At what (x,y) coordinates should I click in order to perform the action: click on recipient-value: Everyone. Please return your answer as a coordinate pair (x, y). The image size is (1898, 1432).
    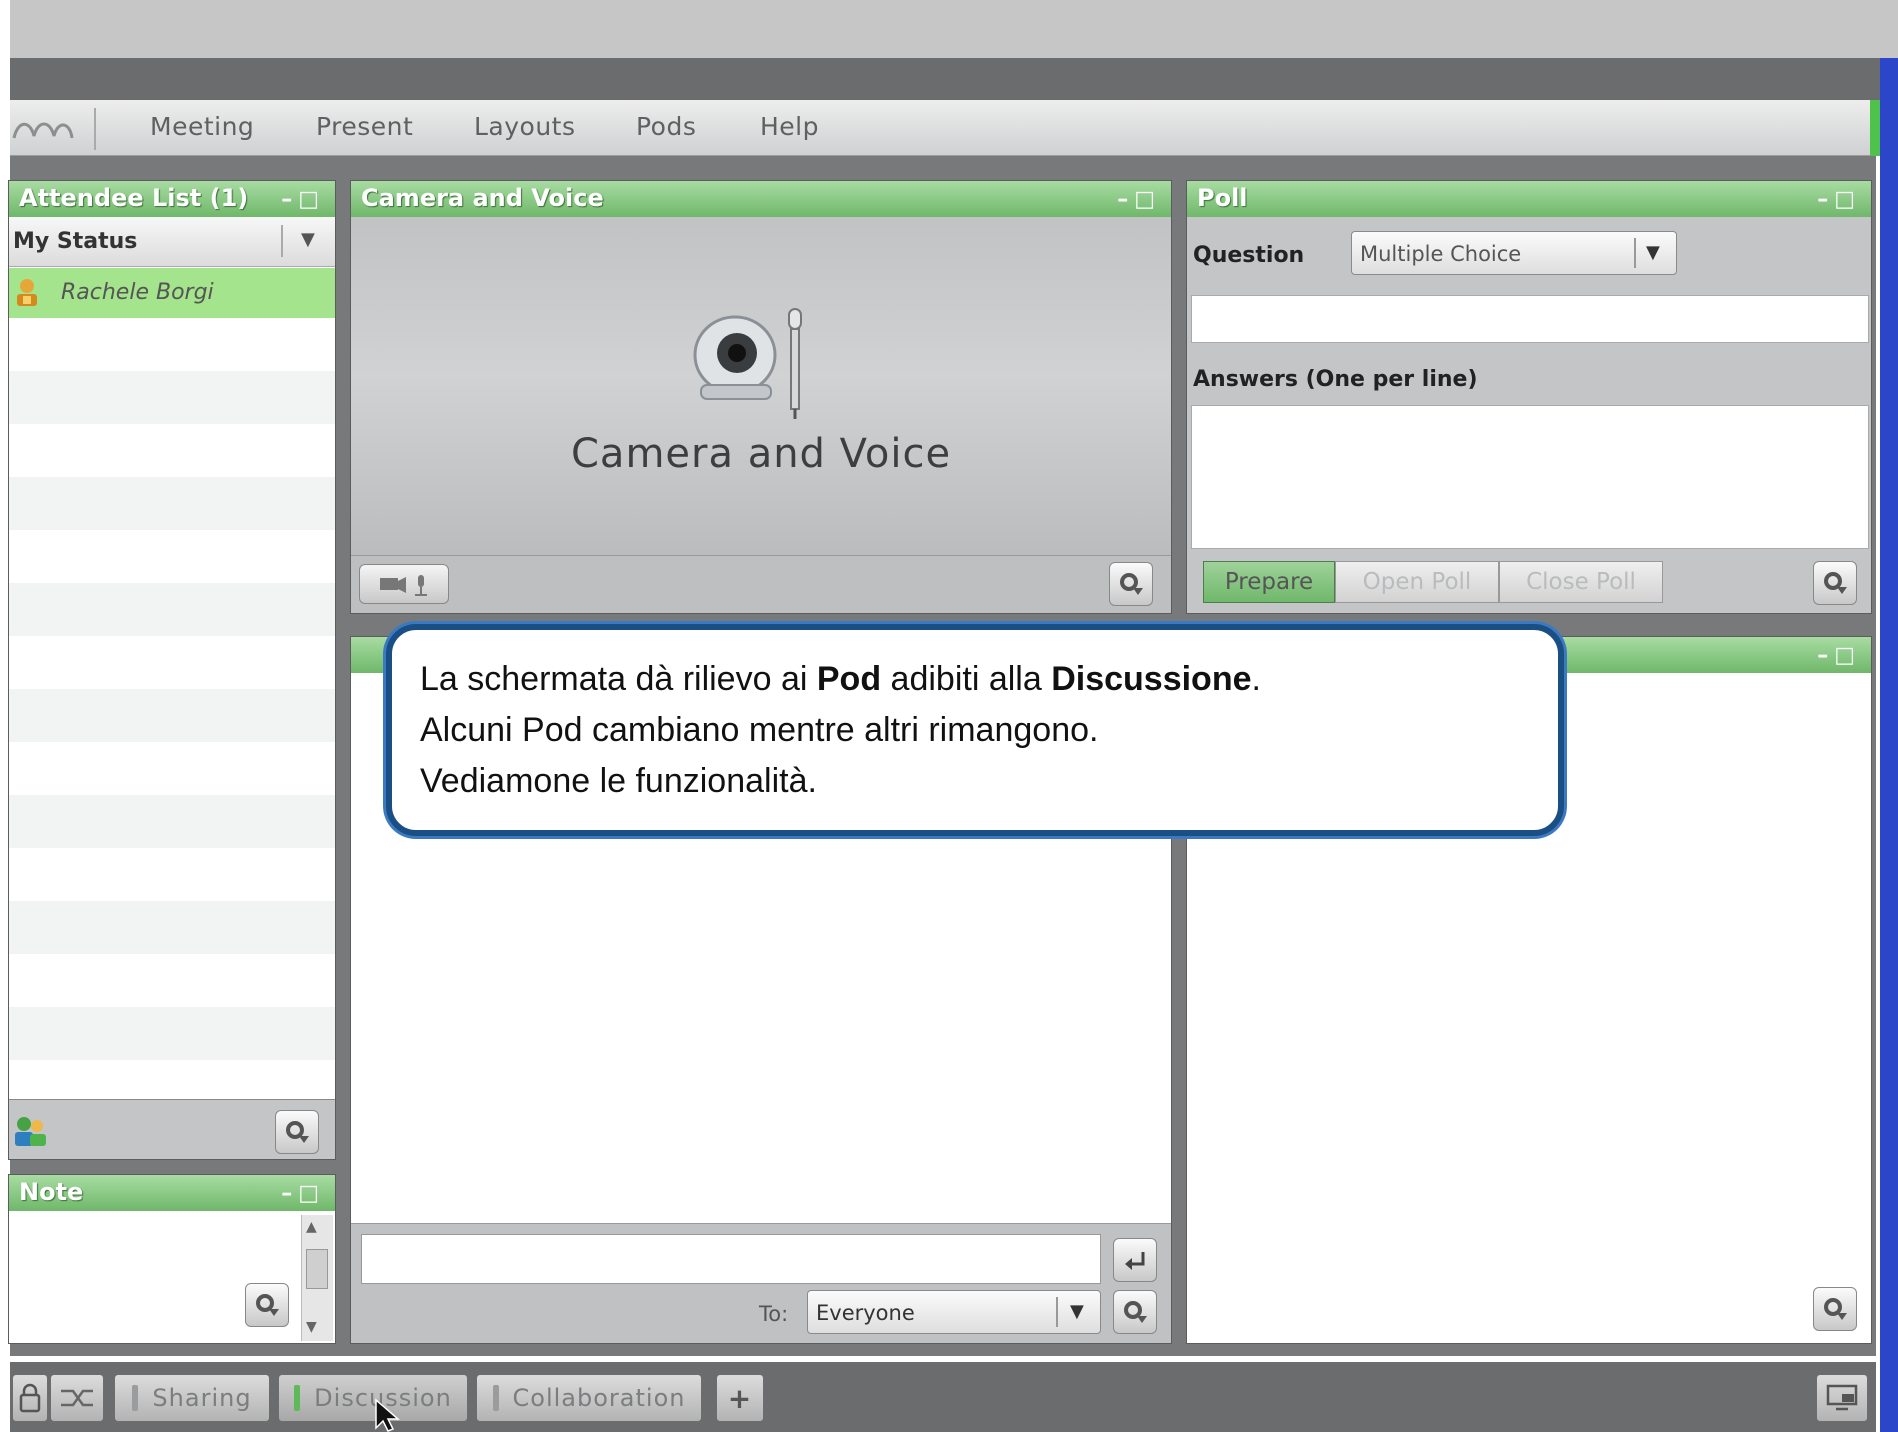
    Looking at the image, I should click on (865, 1313).